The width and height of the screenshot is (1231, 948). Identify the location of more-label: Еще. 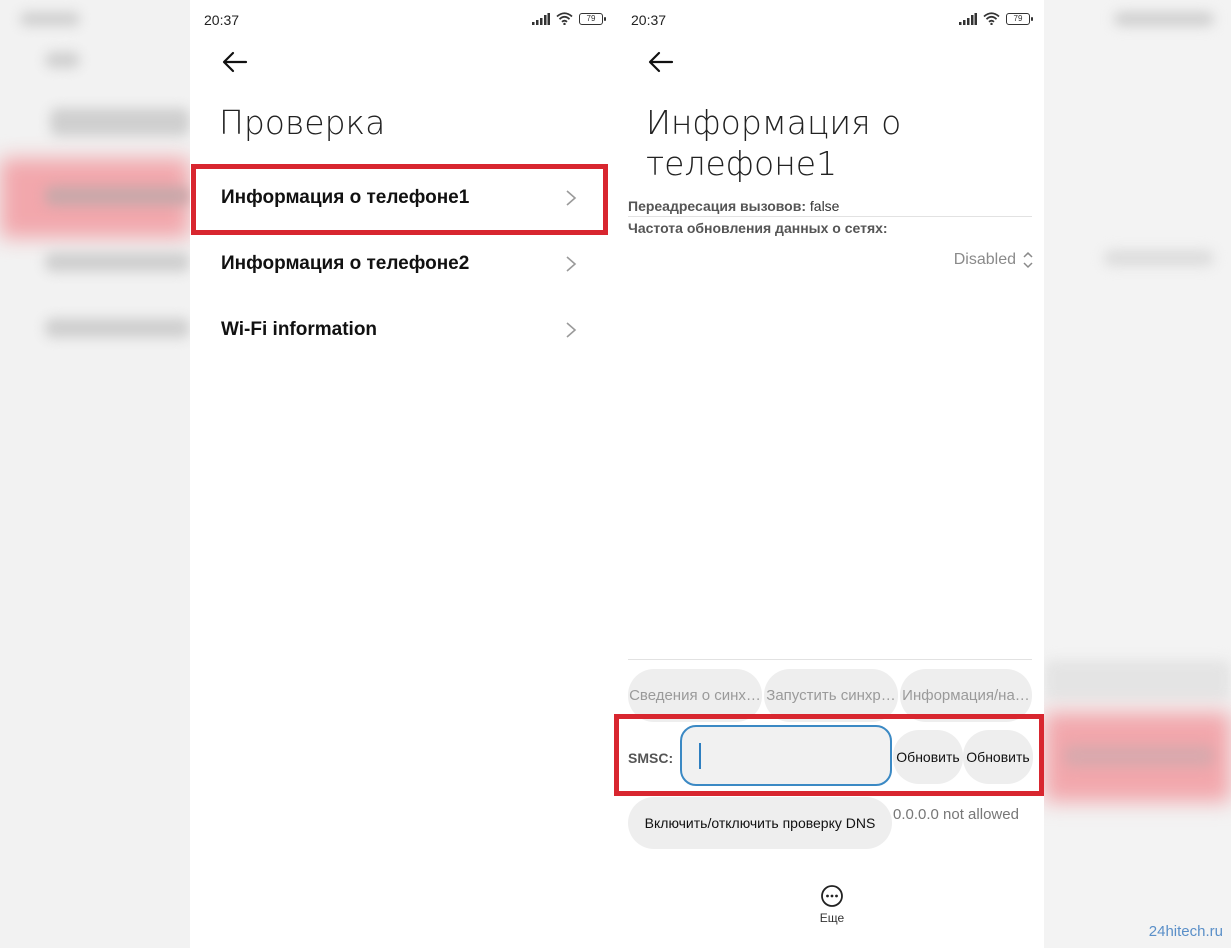
(832, 918).